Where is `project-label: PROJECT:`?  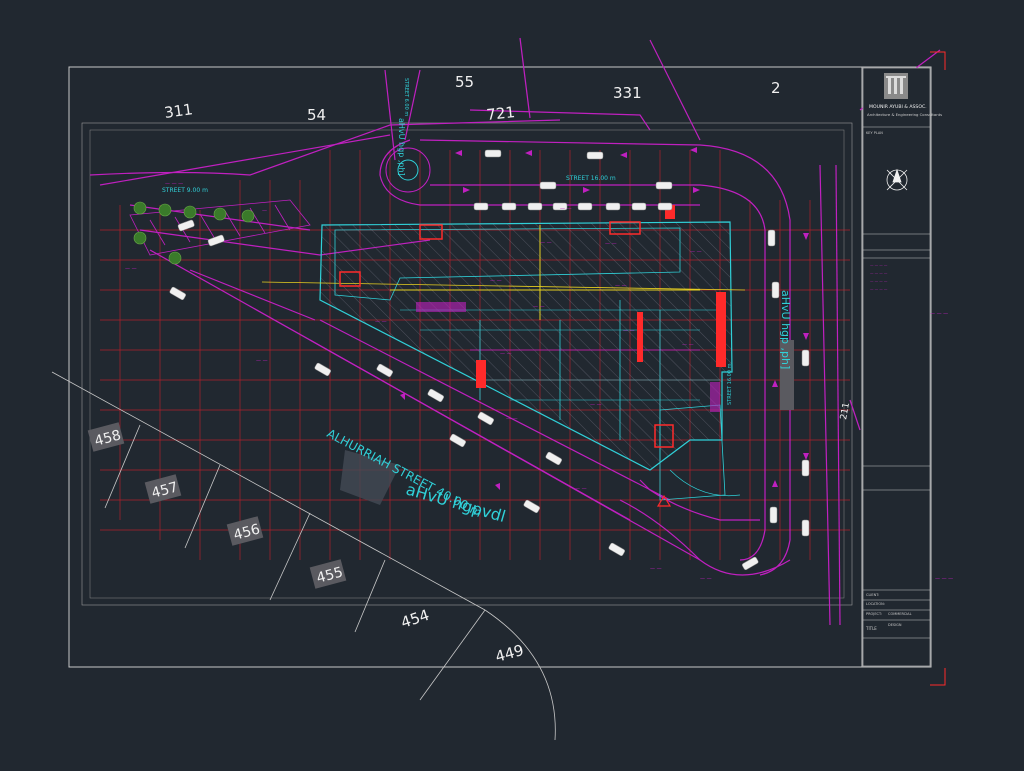
project-label: PROJECT: is located at coordinates (874, 614).